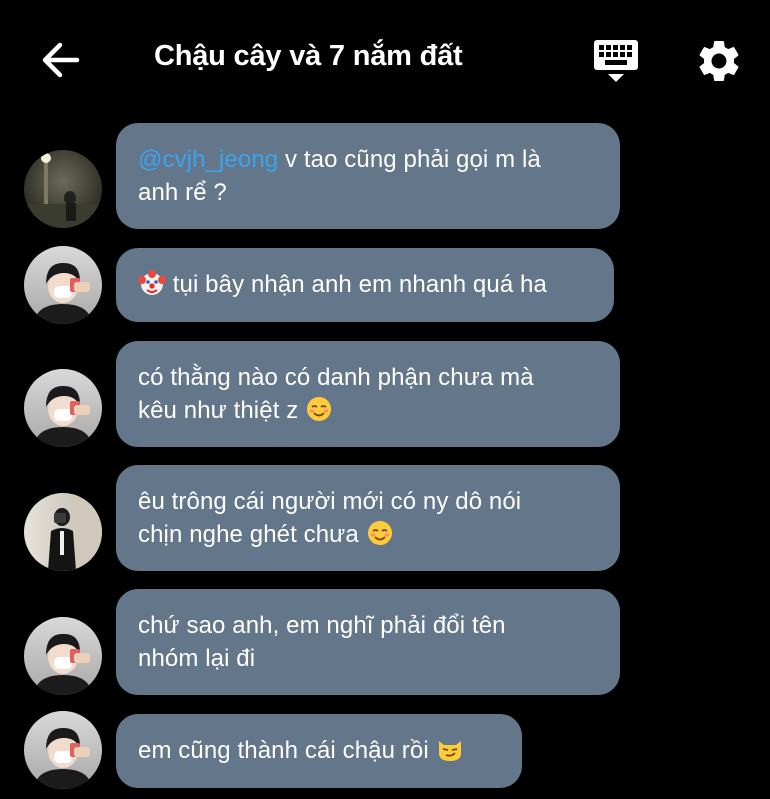 The height and width of the screenshot is (799, 770). I want to click on message-line: tụi bây nhận anh em nhanh quá ha, so click(365, 284).